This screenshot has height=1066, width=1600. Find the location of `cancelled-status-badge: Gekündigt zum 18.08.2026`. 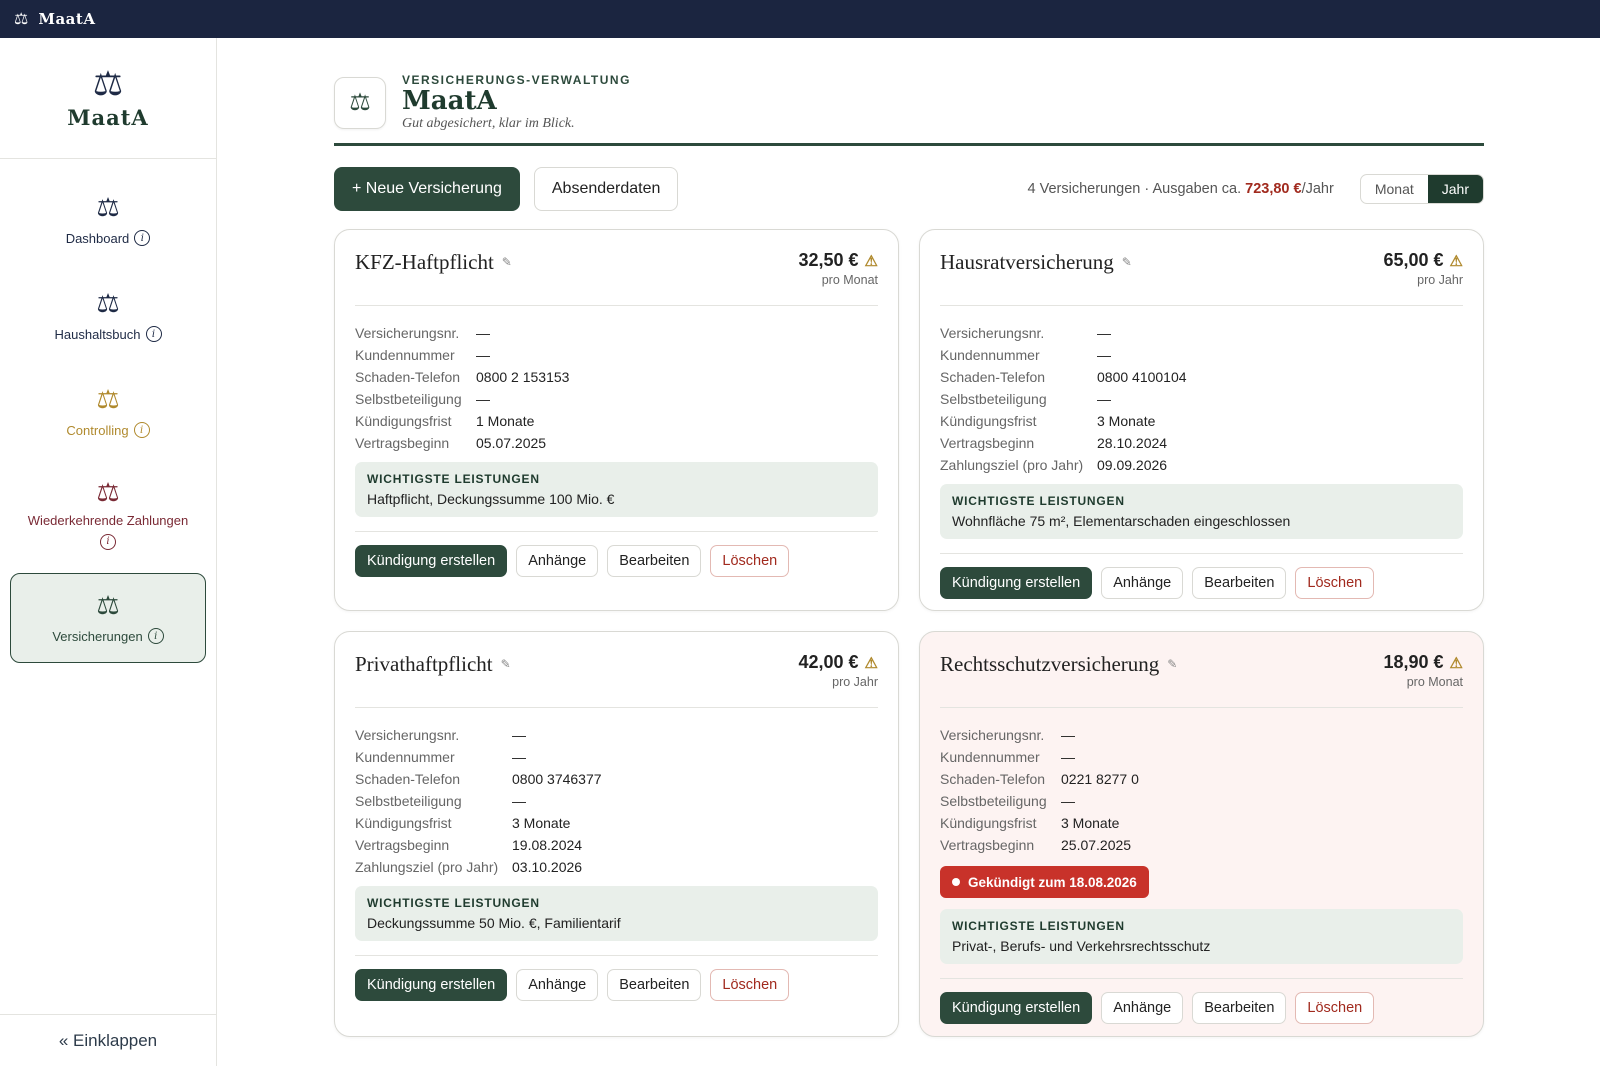

cancelled-status-badge: Gekündigt zum 18.08.2026 is located at coordinates (1044, 882).